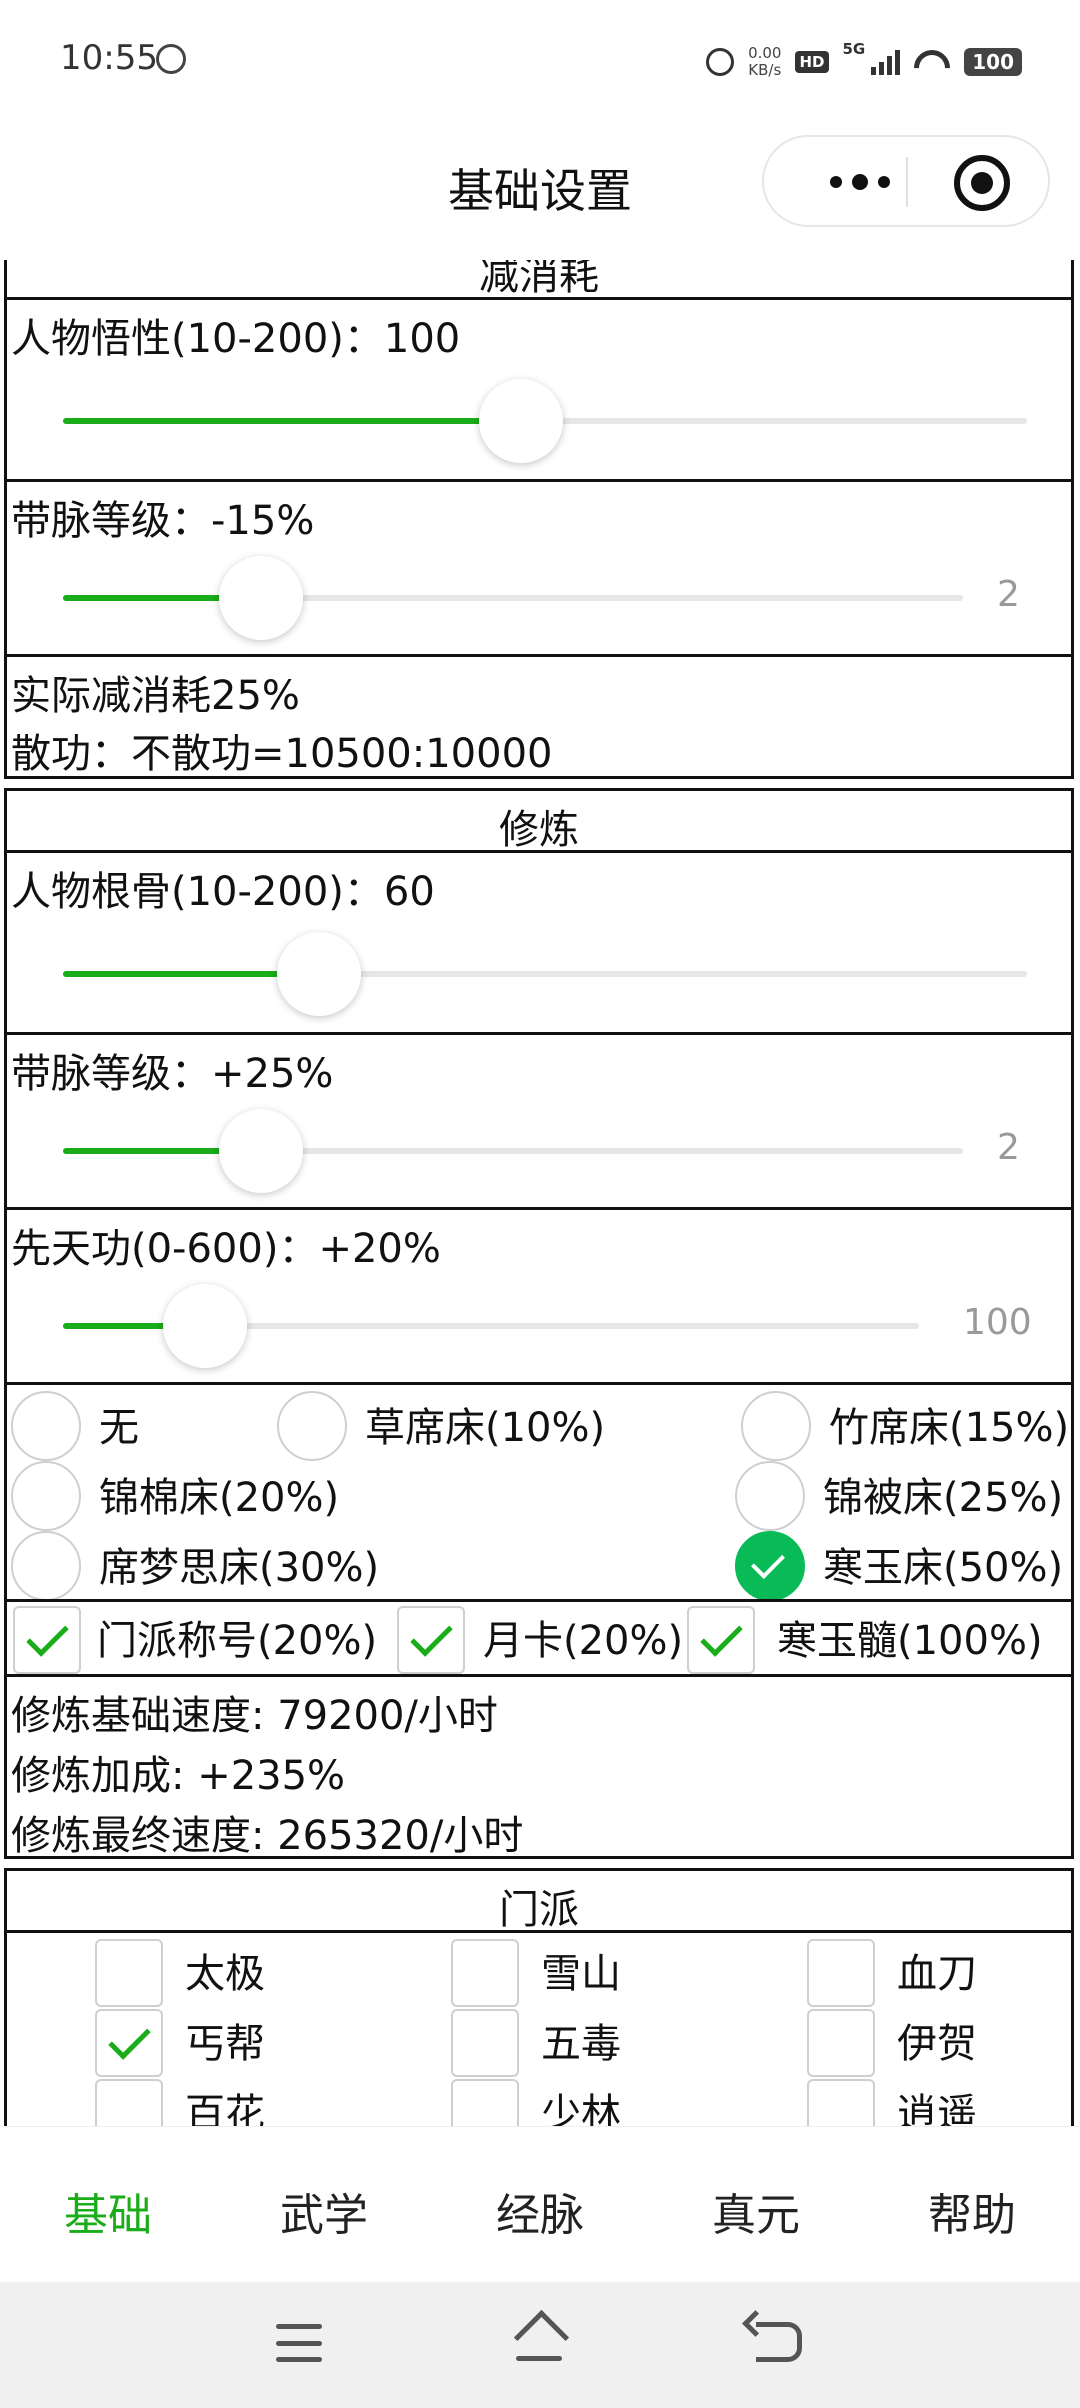 The width and height of the screenshot is (1080, 2408). Describe the element at coordinates (540, 2211) in the screenshot. I see `tab-meridians: 经脉` at that location.